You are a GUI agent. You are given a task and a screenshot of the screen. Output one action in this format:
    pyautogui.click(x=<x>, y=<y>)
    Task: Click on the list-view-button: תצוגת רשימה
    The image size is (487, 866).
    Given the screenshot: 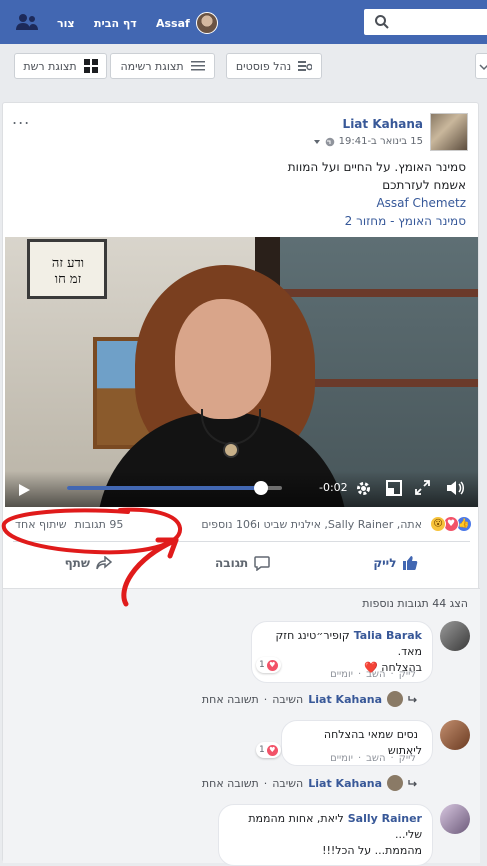 What is the action you would take?
    pyautogui.click(x=162, y=66)
    